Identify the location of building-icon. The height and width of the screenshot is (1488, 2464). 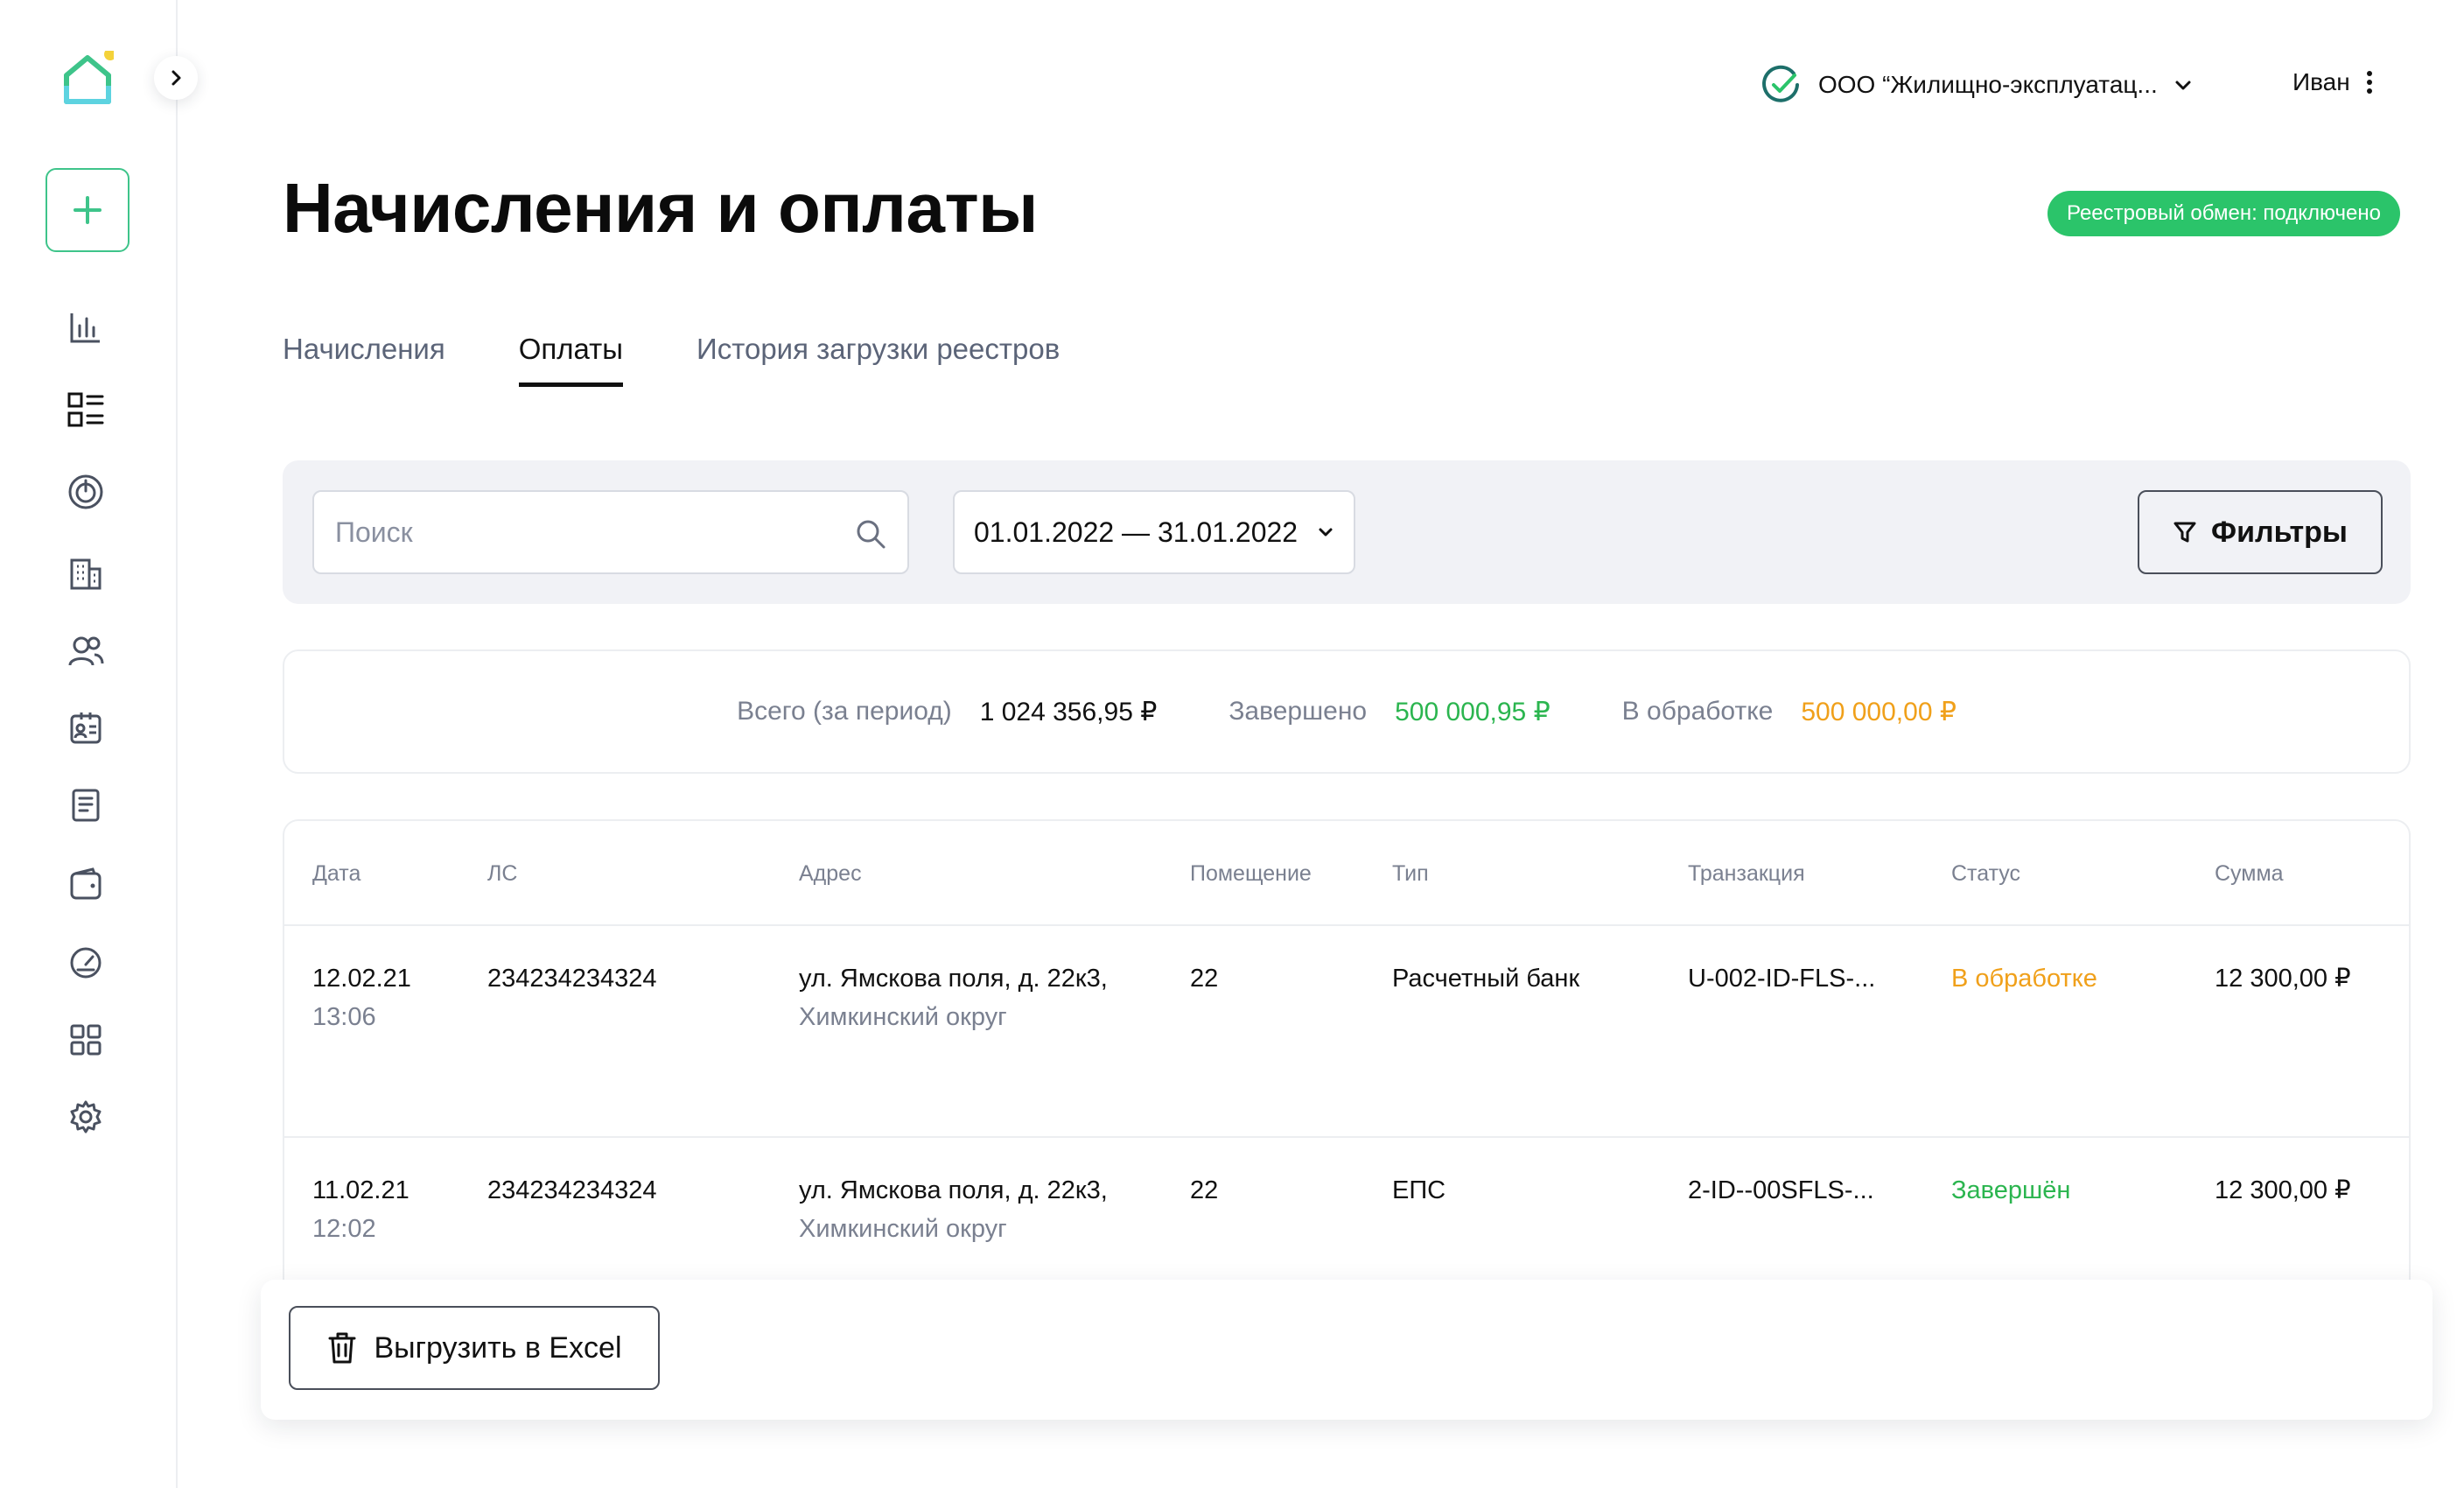
(85, 574).